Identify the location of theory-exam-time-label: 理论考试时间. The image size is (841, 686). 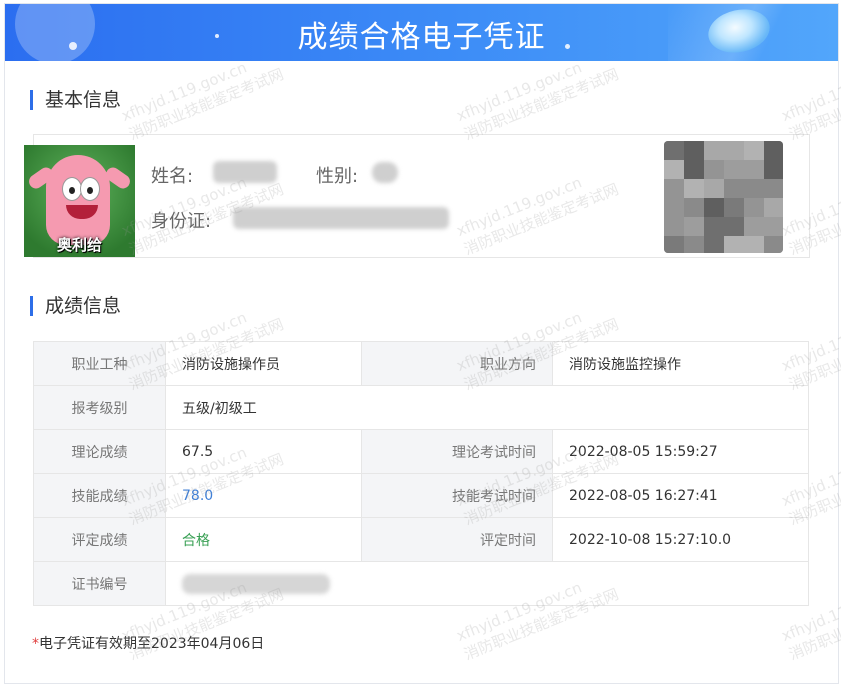
(457, 451).